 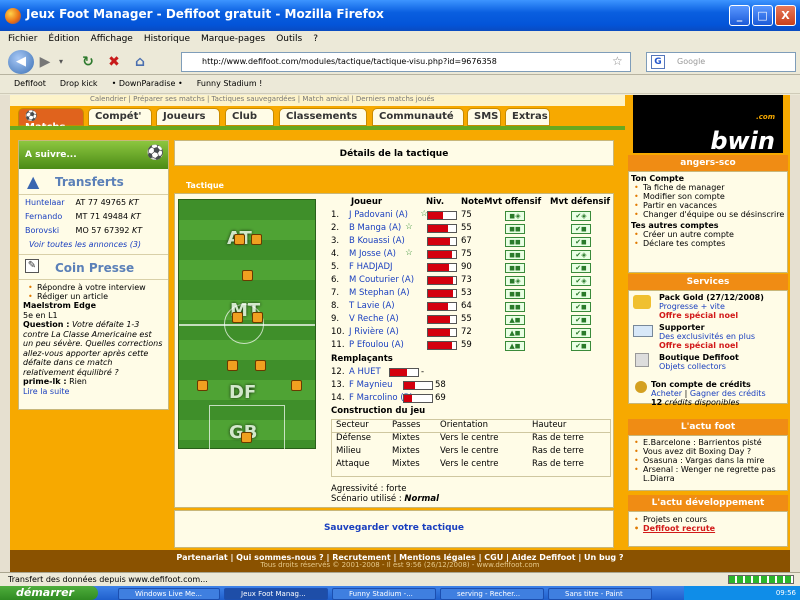 What do you see at coordinates (120, 117) in the screenshot?
I see `tab-competition: Compét'` at bounding box center [120, 117].